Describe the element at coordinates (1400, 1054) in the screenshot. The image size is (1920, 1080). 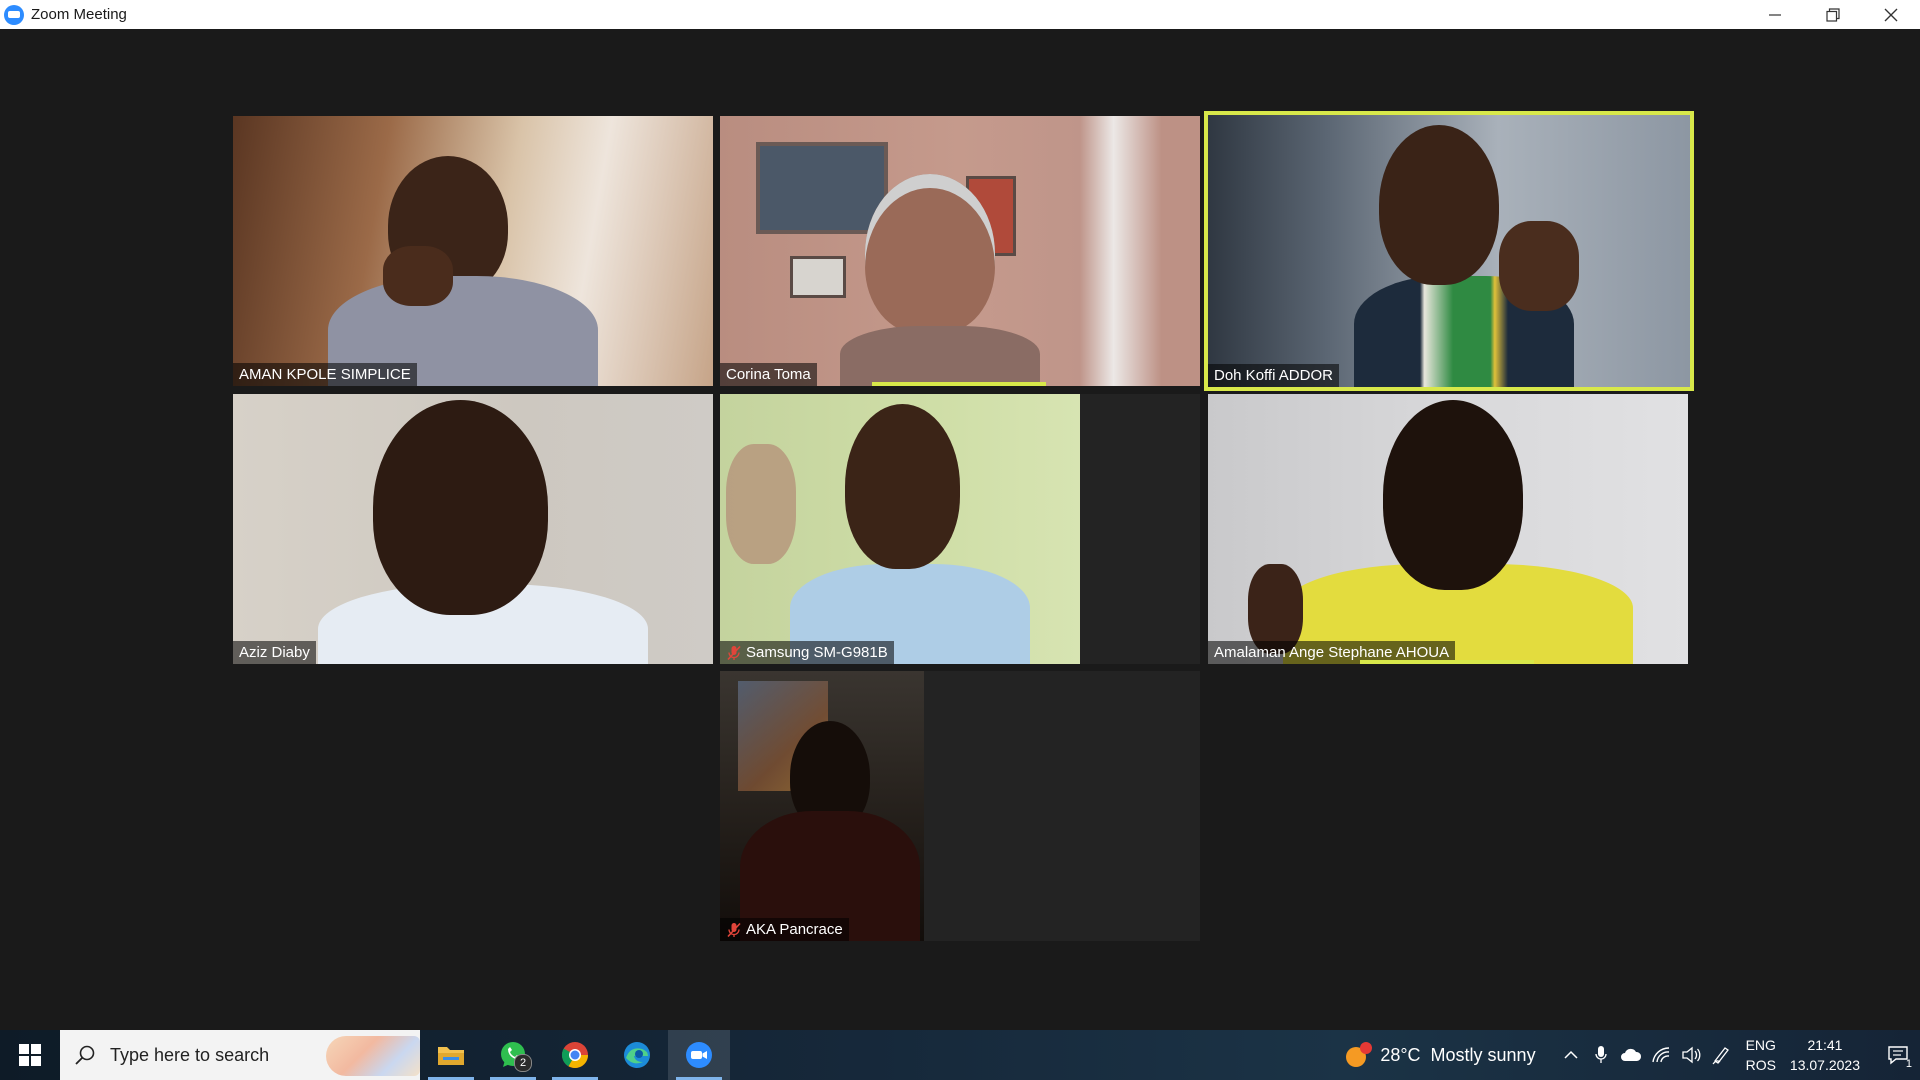
I see `weather-temperature: 28°C` at that location.